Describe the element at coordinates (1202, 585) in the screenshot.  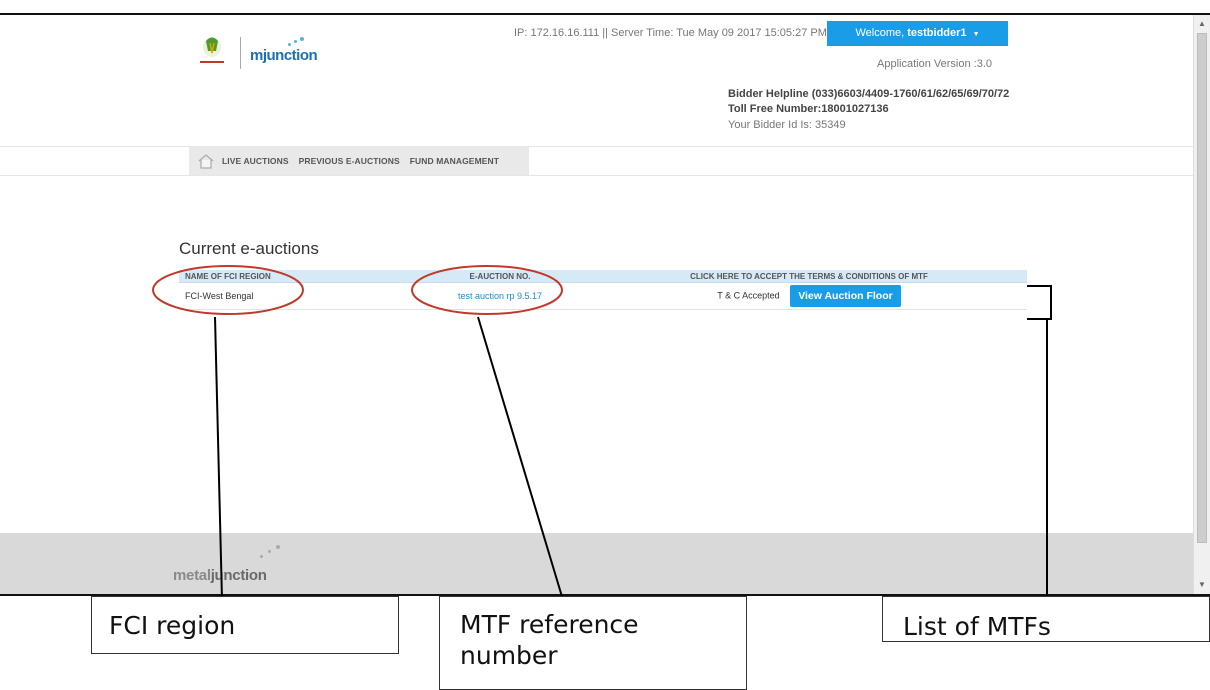
I see `scroll-down-icon: ▼` at that location.